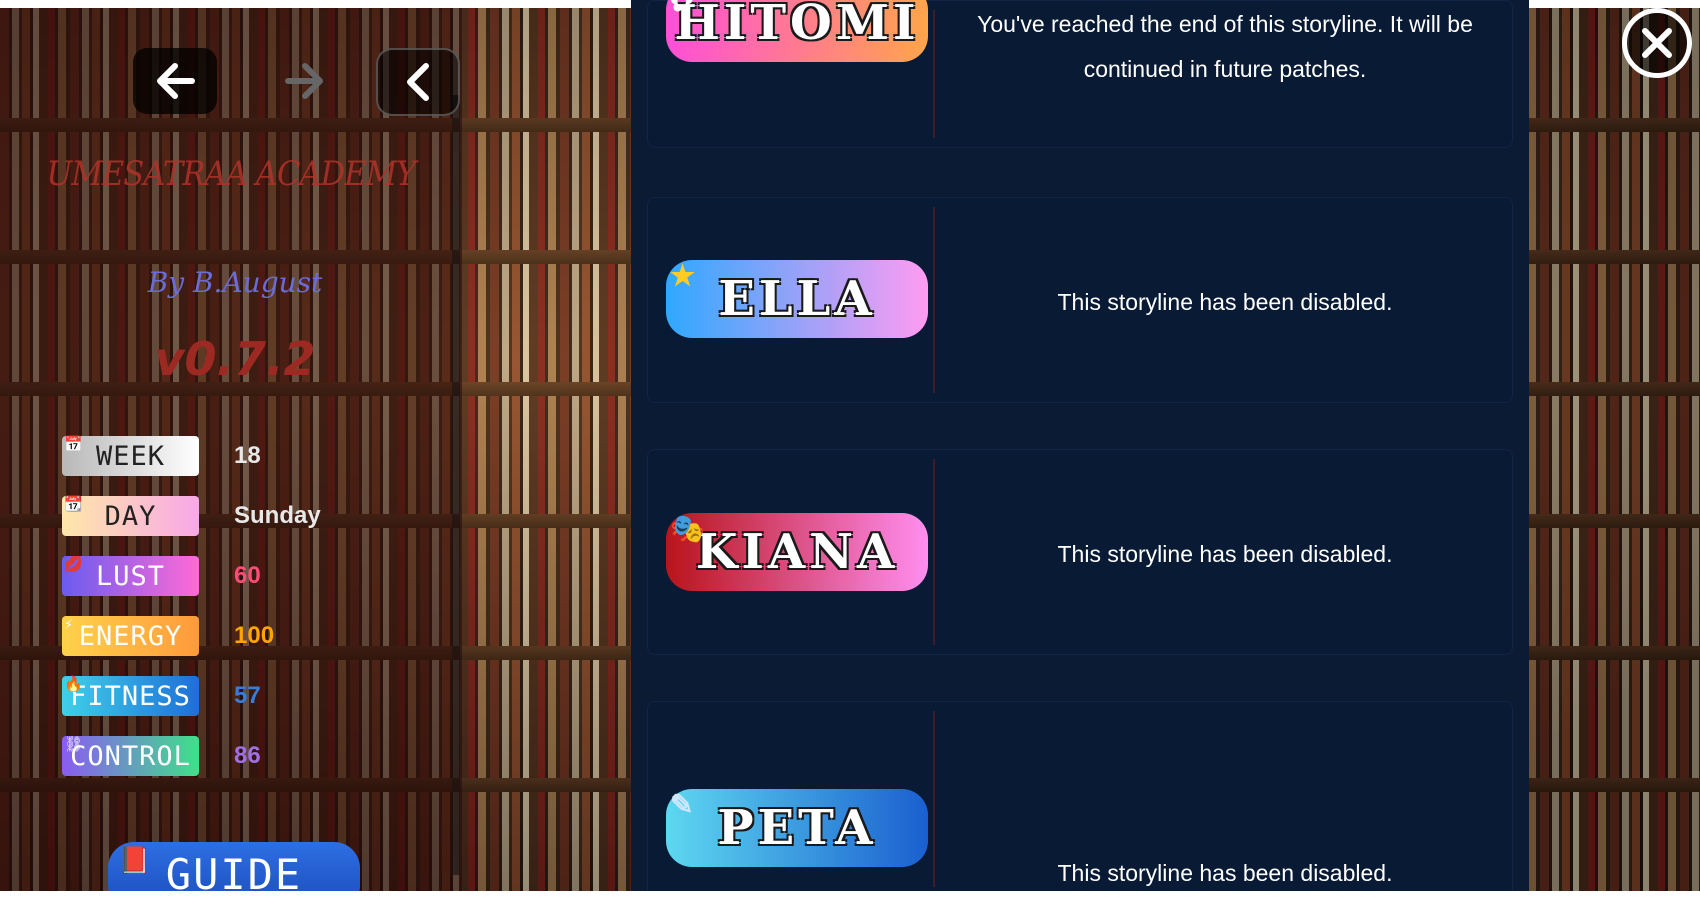 Image resolution: width=1700 pixels, height=897 pixels. What do you see at coordinates (684, 9) in the screenshot?
I see `flower-icon: ✿` at bounding box center [684, 9].